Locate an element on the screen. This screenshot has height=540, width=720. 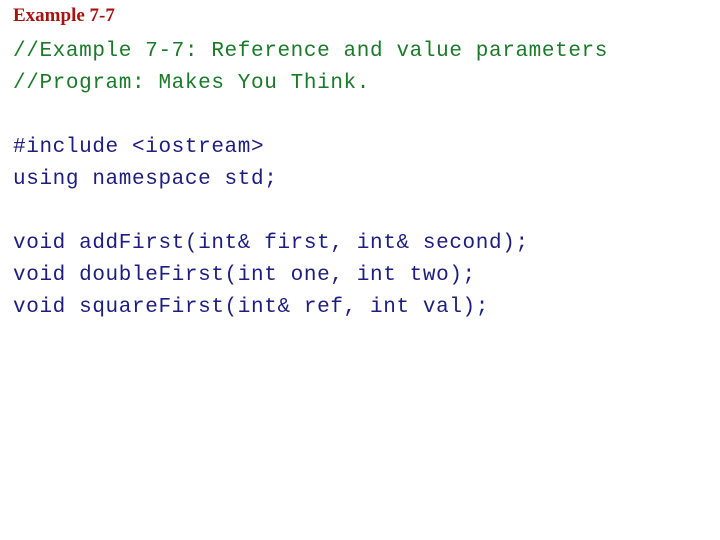
code-line: using namespace std; is located at coordinates (145, 179).